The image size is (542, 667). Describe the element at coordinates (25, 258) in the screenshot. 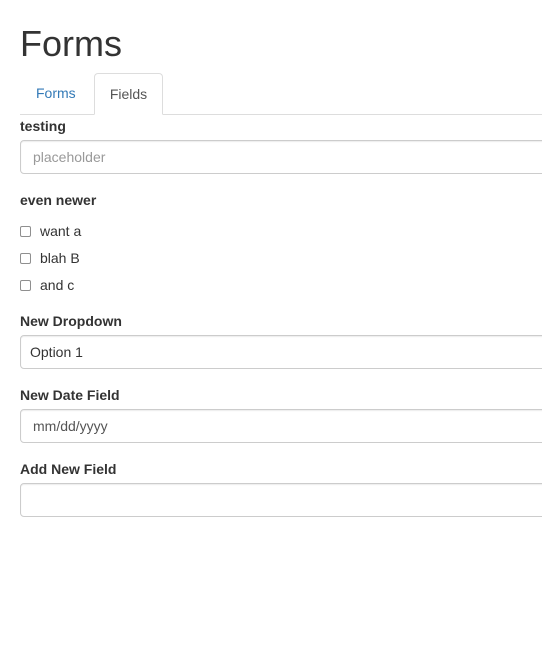

I see `checkbox-blah-b` at that location.